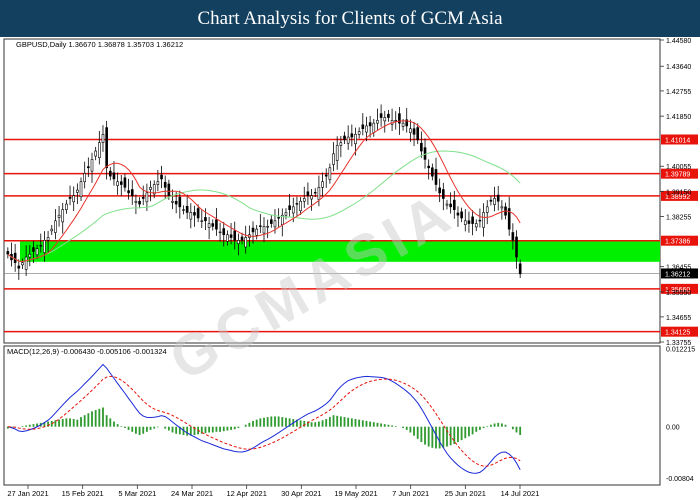 Image resolution: width=700 pixels, height=500 pixels. Describe the element at coordinates (678, 117) in the screenshot. I see `price-tick-label: 1.41850` at that location.